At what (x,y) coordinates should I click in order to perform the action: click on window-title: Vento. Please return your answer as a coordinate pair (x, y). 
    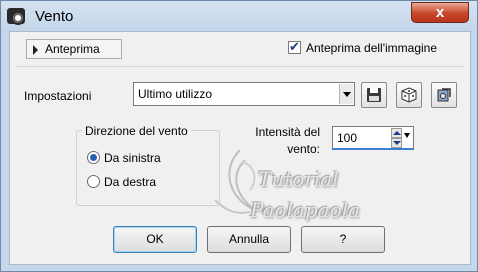
    Looking at the image, I should click on (54, 16).